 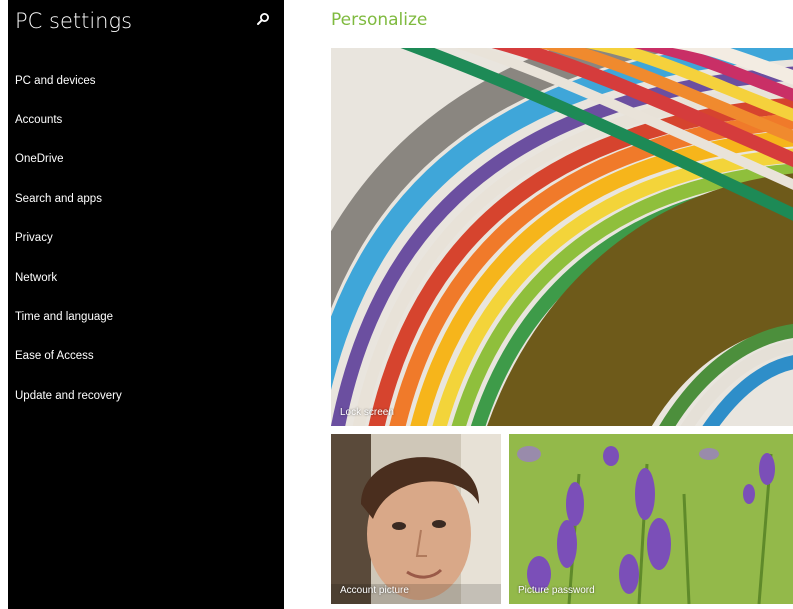 I want to click on tile-label: Picture password, so click(x=556, y=590).